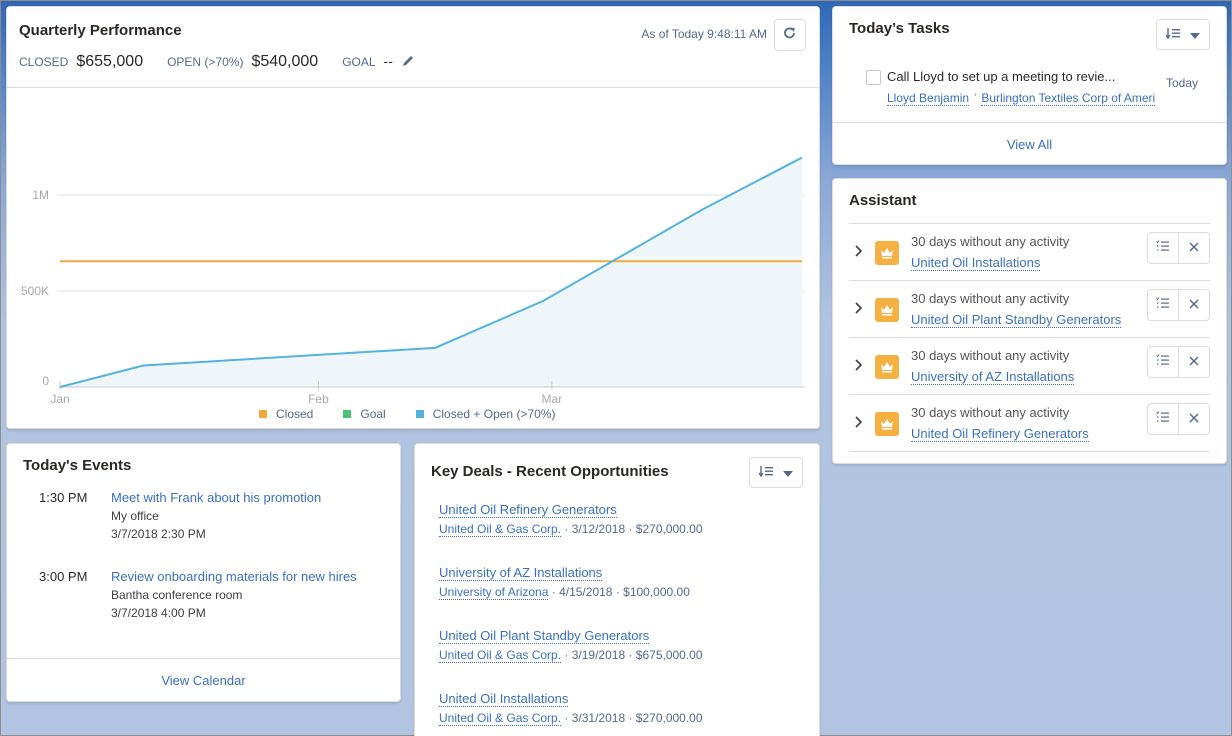 This screenshot has width=1232, height=736. Describe the element at coordinates (528, 510) in the screenshot. I see `opportunity-link: United Oil Refinery Generators` at that location.